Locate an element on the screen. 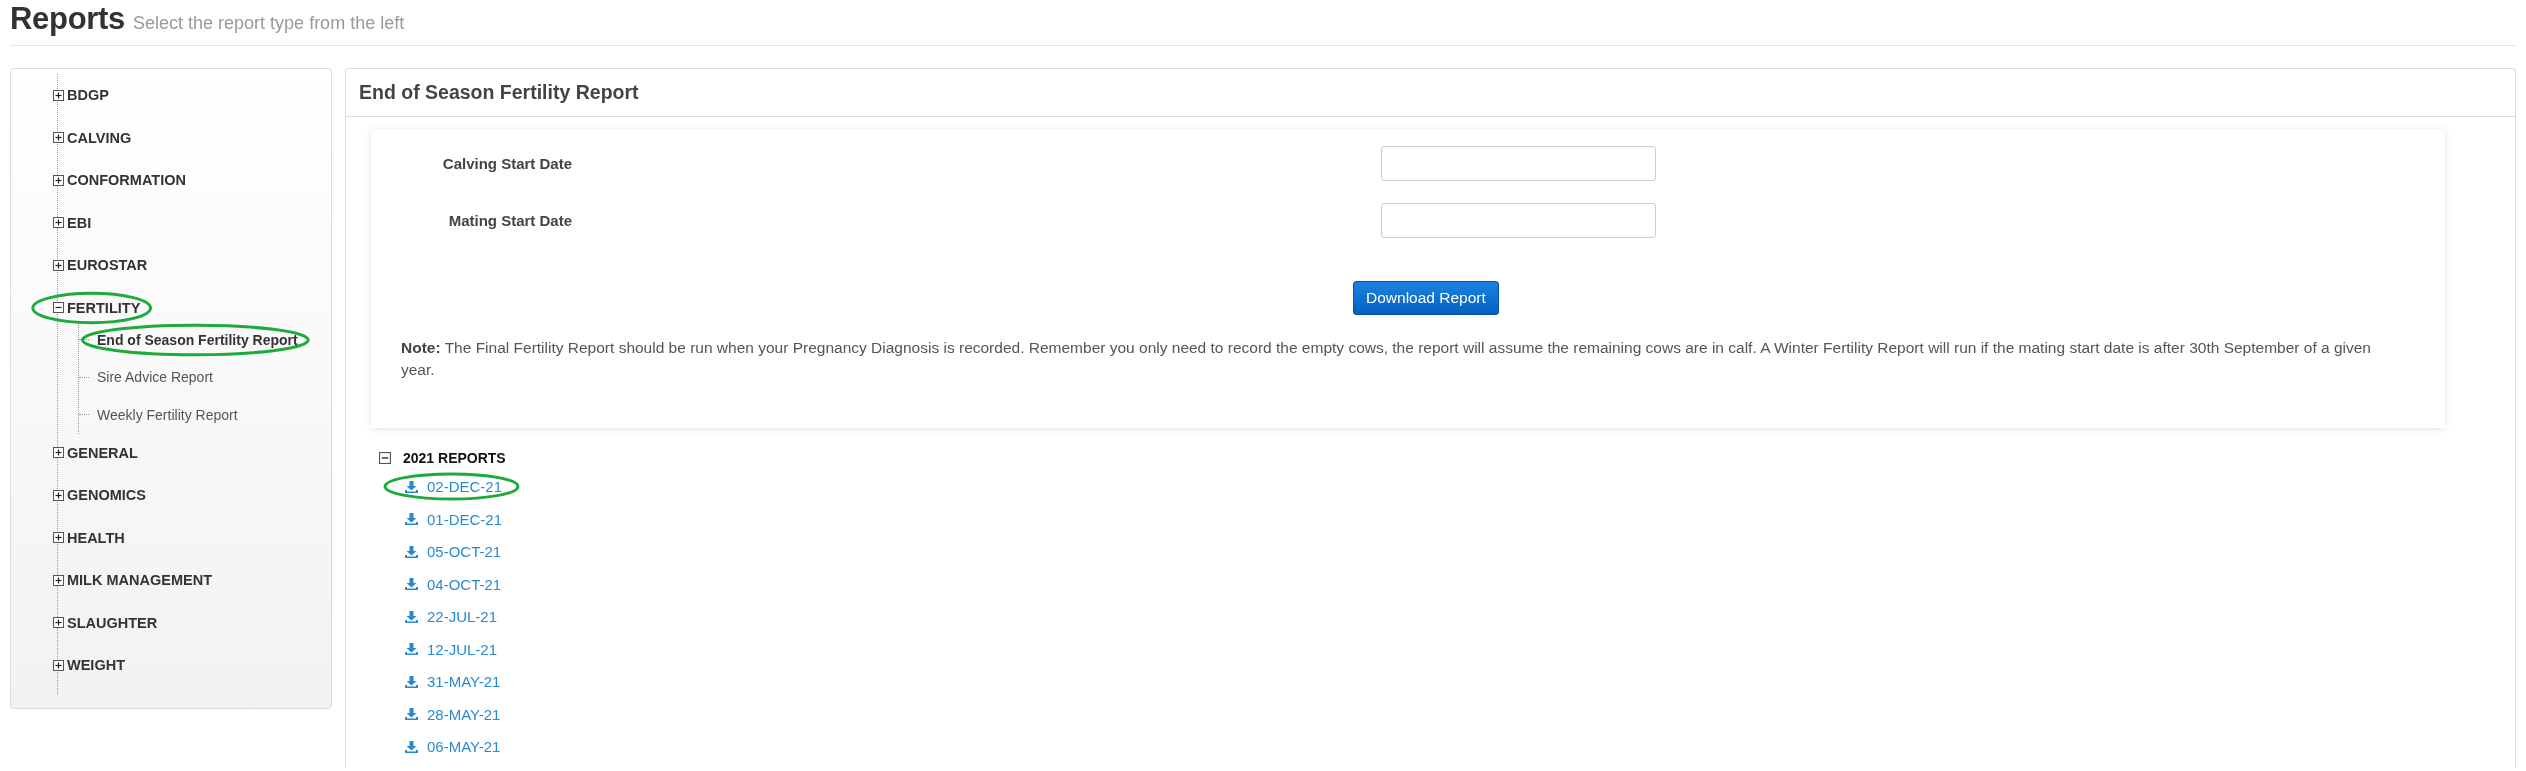  report-link: 01-DEC-21 is located at coordinates (465, 519).